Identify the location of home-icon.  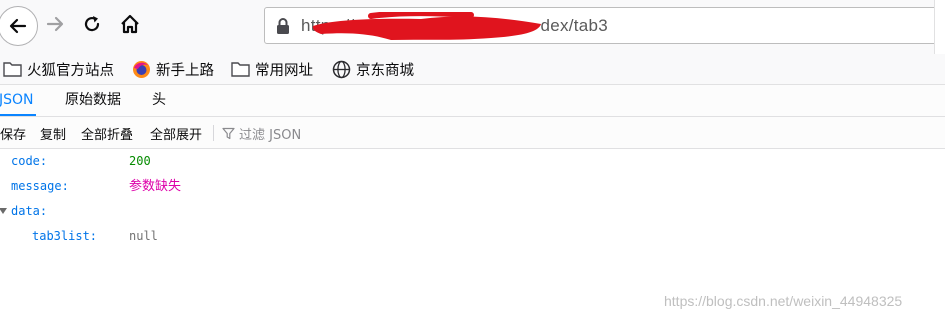
(130, 24).